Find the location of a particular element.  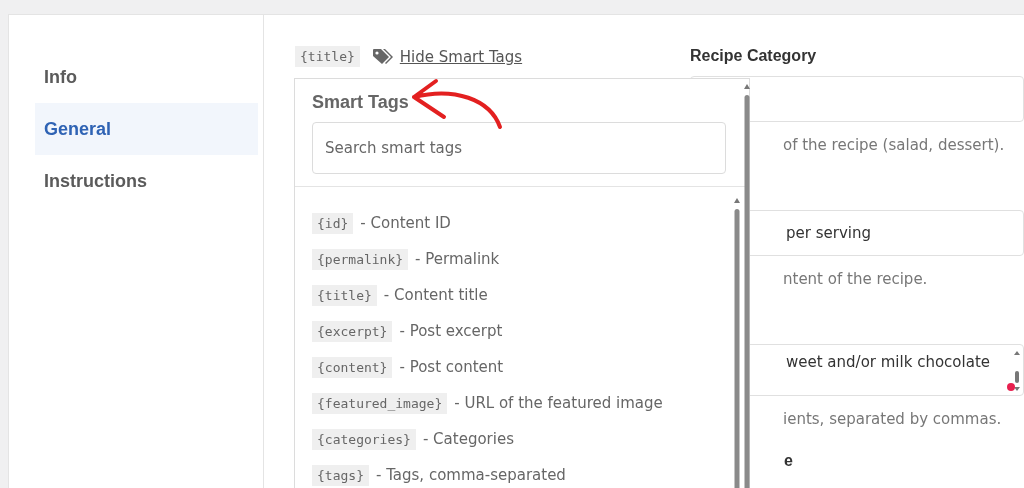

field-label: e is located at coordinates (789, 461).